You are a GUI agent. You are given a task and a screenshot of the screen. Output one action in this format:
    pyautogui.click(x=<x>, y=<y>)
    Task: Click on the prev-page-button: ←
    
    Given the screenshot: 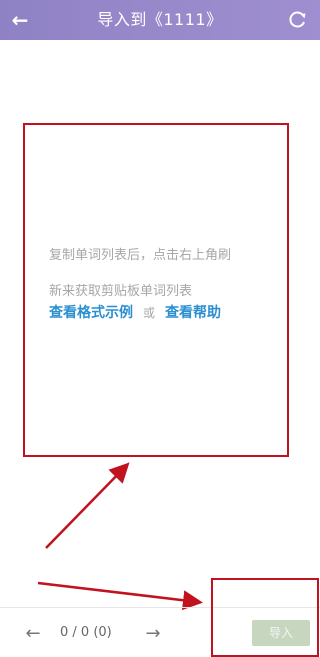 What is the action you would take?
    pyautogui.click(x=33, y=633)
    